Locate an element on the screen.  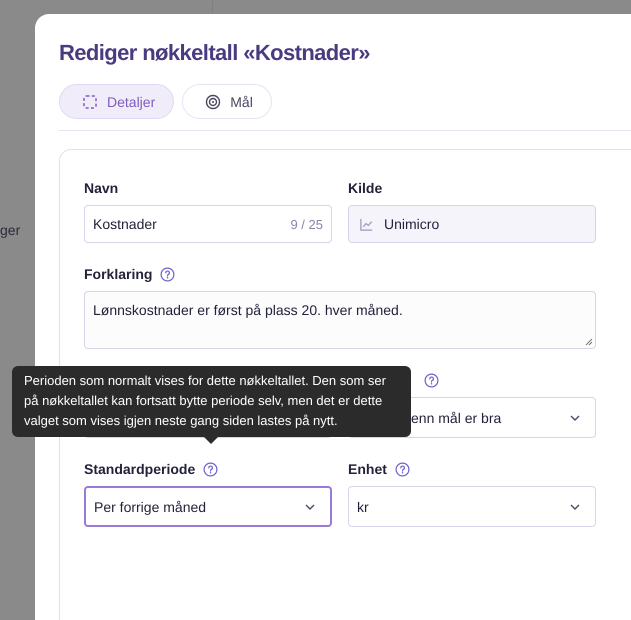
character-counter: 9 / 25 is located at coordinates (306, 224).